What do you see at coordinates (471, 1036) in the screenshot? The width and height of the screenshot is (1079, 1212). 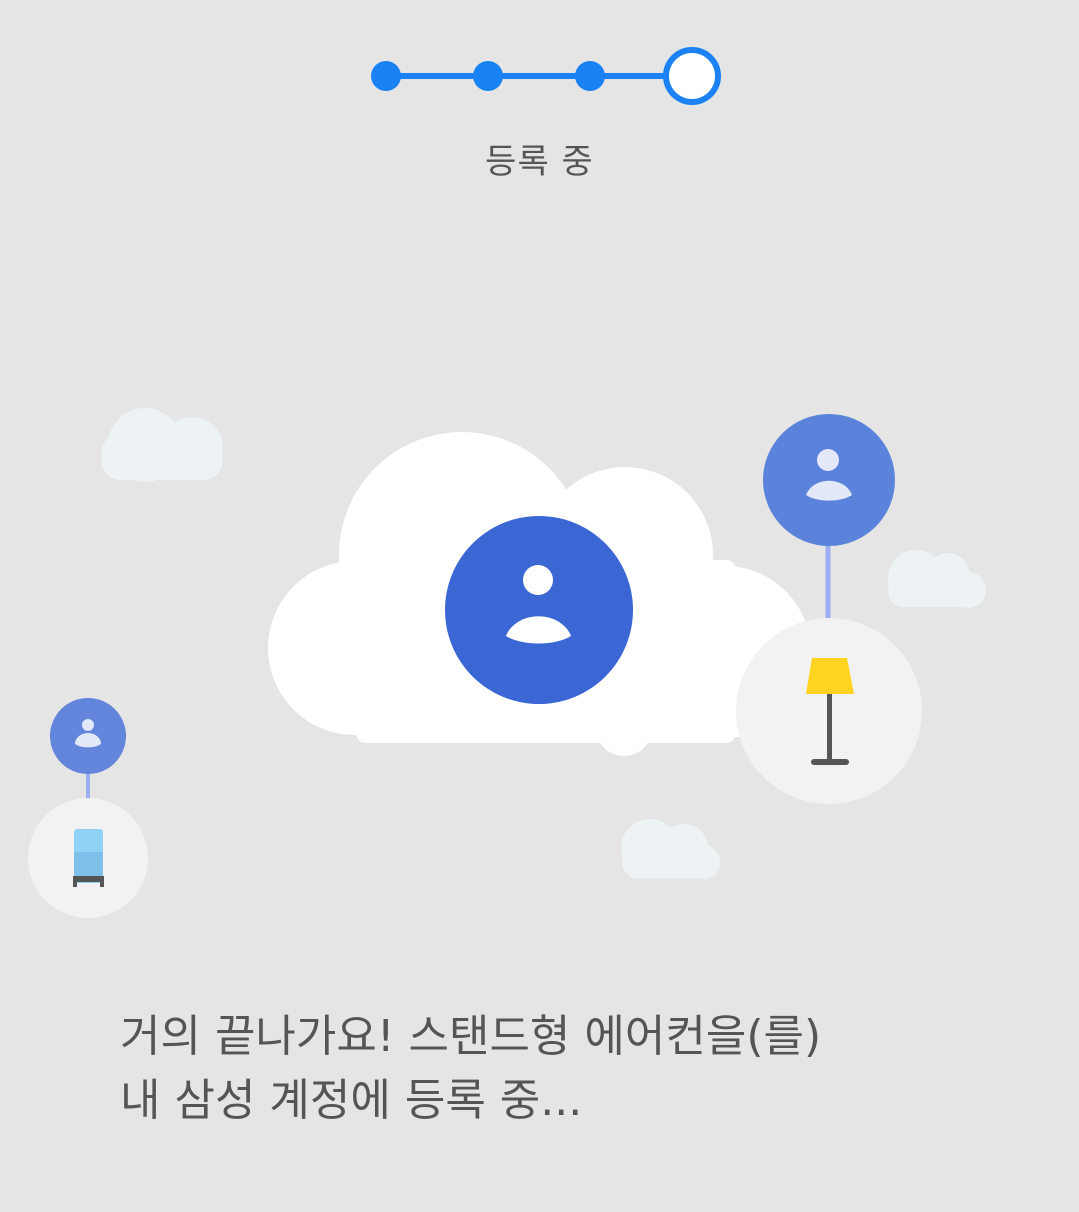 I see `status-message-line-1: 거의 끝나가요! 스탠드형 에어컨을(를)` at bounding box center [471, 1036].